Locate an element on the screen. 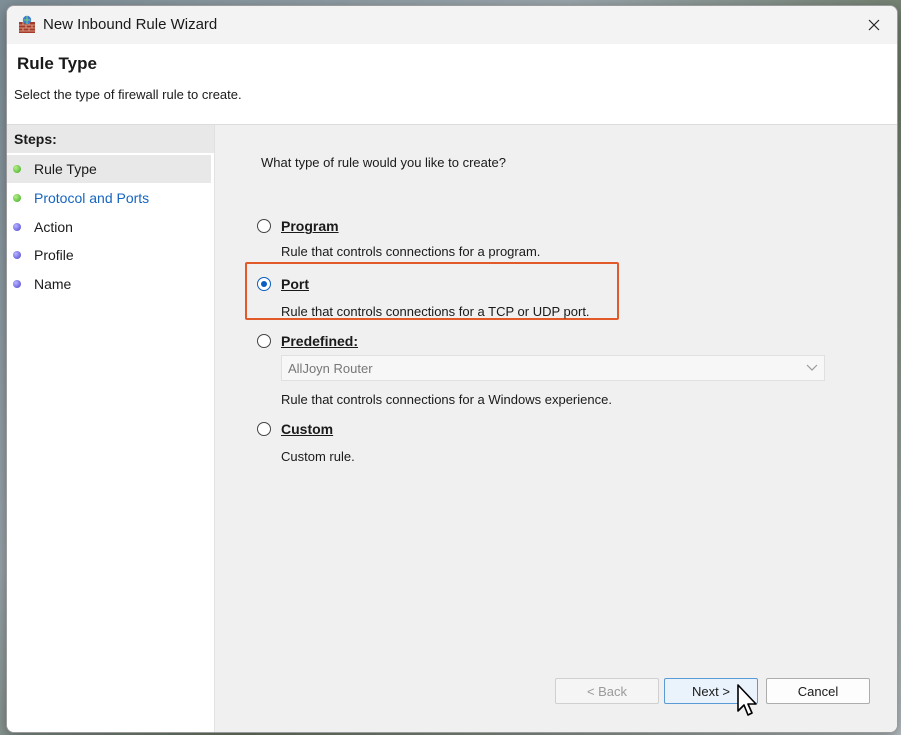  custom-radio is located at coordinates (264, 429).